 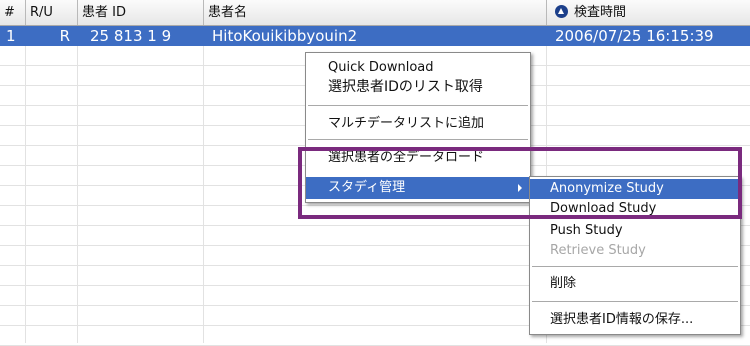 I want to click on cell-exam-time: 2006/07/25 16:15:39, so click(x=634, y=36).